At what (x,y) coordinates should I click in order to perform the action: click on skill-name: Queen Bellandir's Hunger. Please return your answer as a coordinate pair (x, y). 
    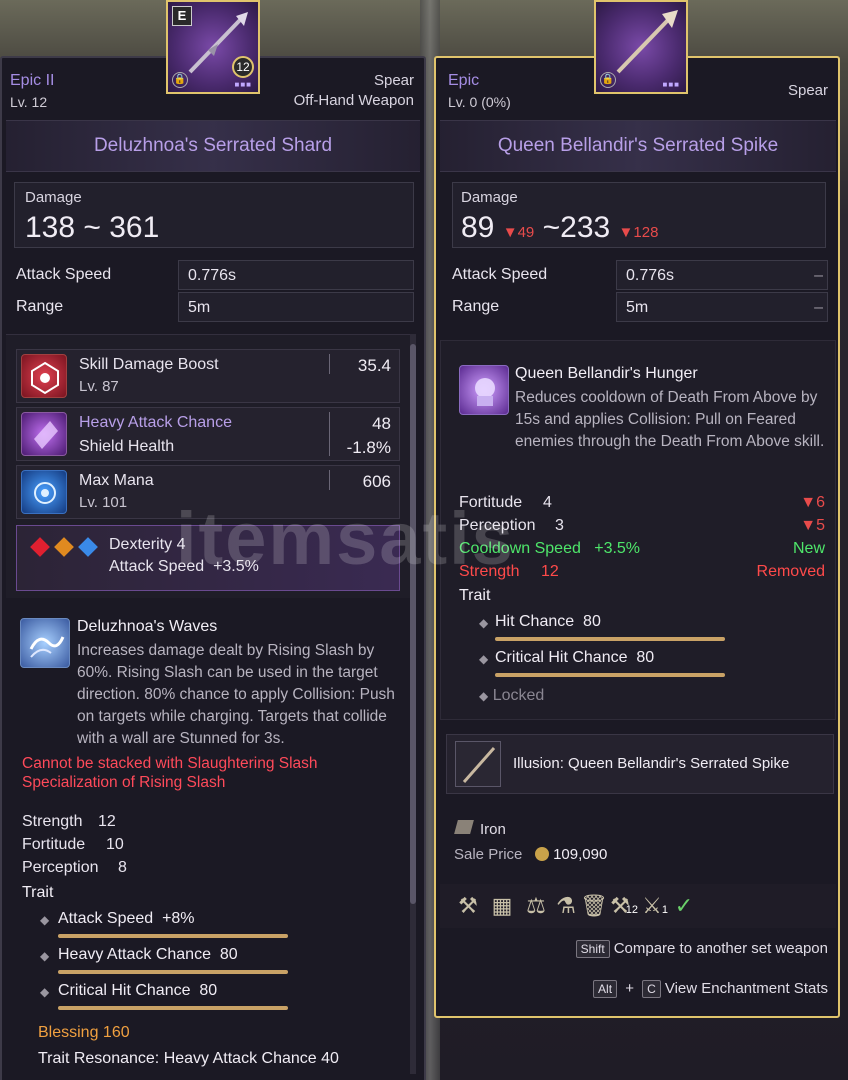
    Looking at the image, I should click on (606, 373).